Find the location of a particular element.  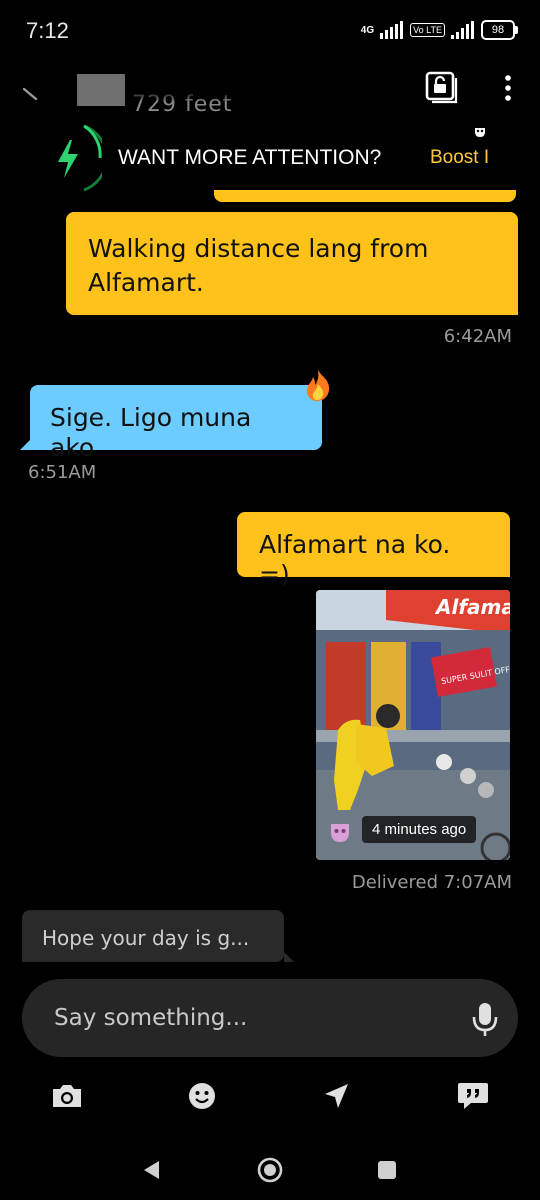

location-icon is located at coordinates (336, 1096).